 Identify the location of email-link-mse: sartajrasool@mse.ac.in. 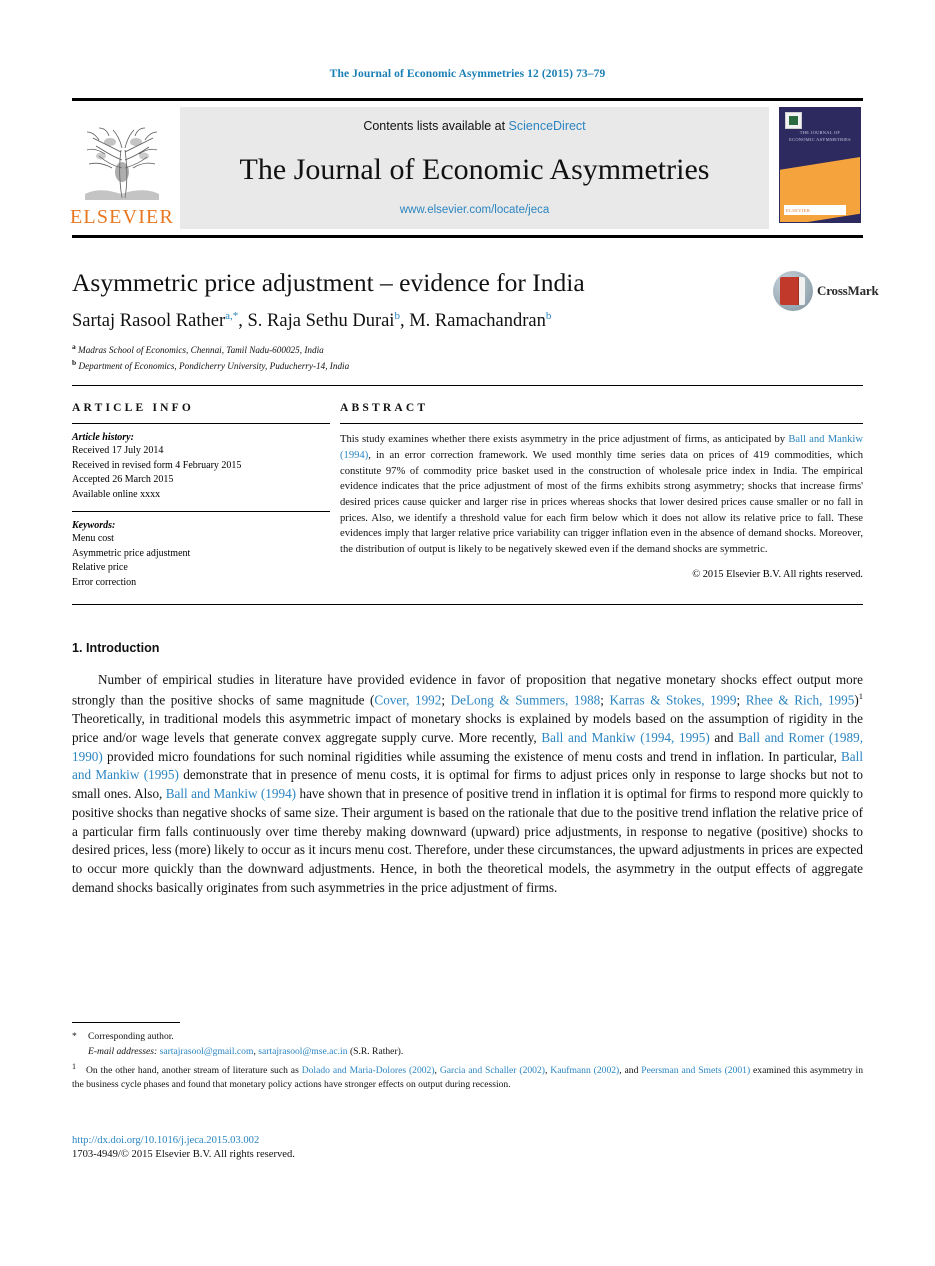
(302, 1051).